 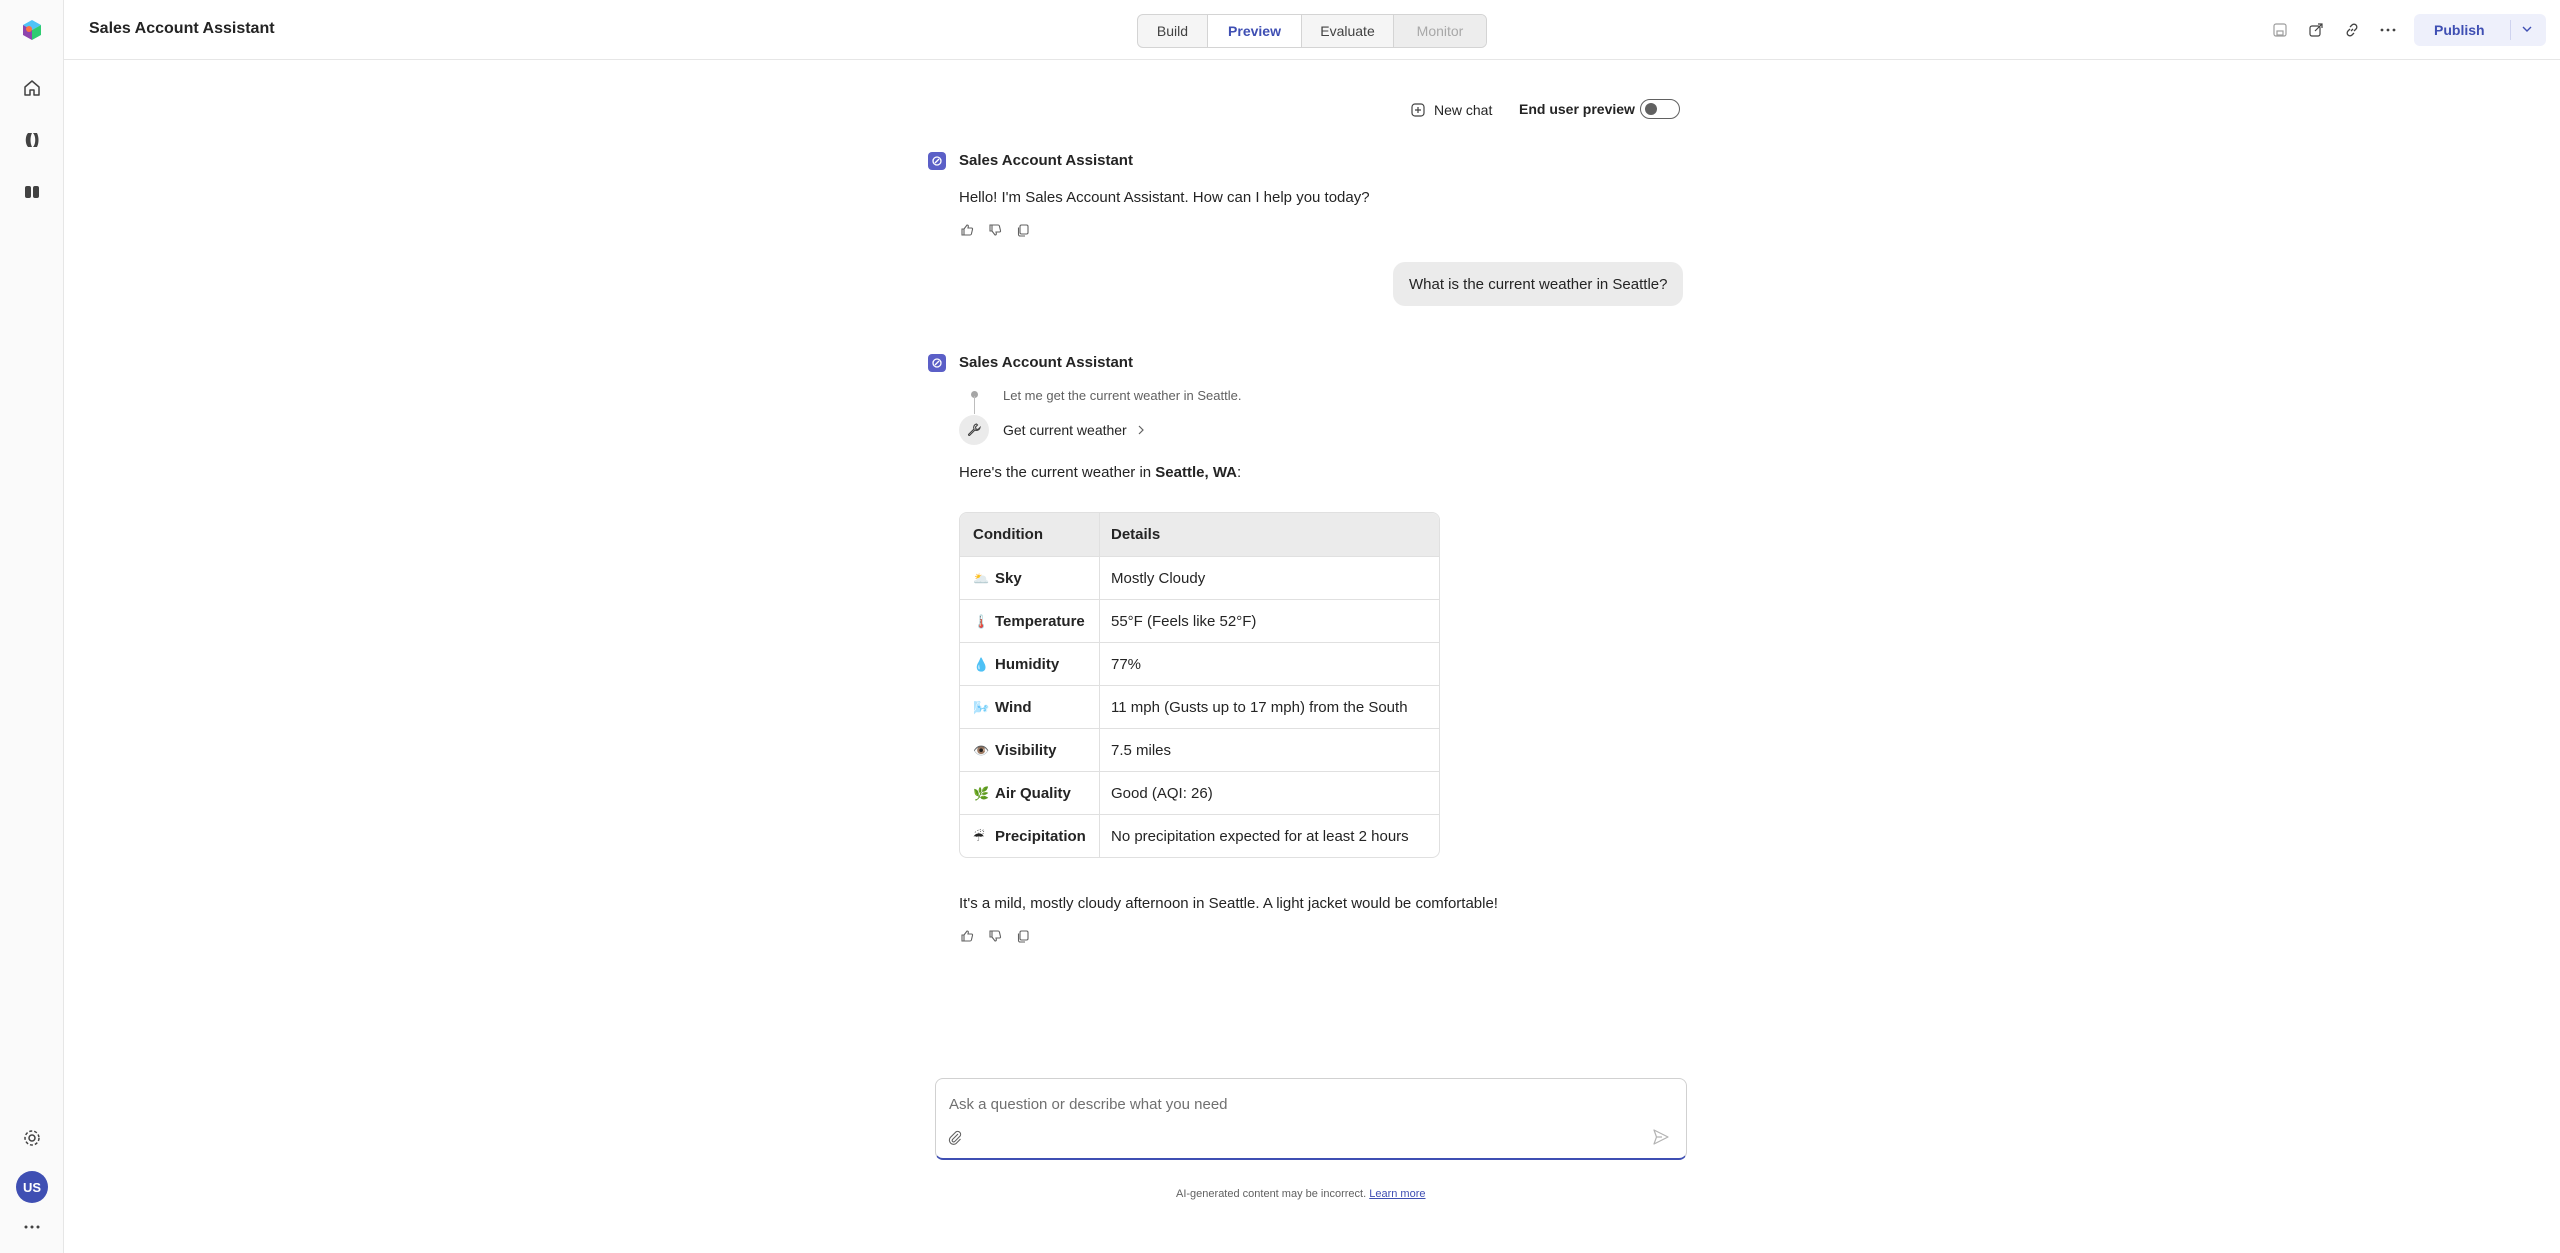 I want to click on condition-cell: 🌡️ Temperature, so click(x=1030, y=620).